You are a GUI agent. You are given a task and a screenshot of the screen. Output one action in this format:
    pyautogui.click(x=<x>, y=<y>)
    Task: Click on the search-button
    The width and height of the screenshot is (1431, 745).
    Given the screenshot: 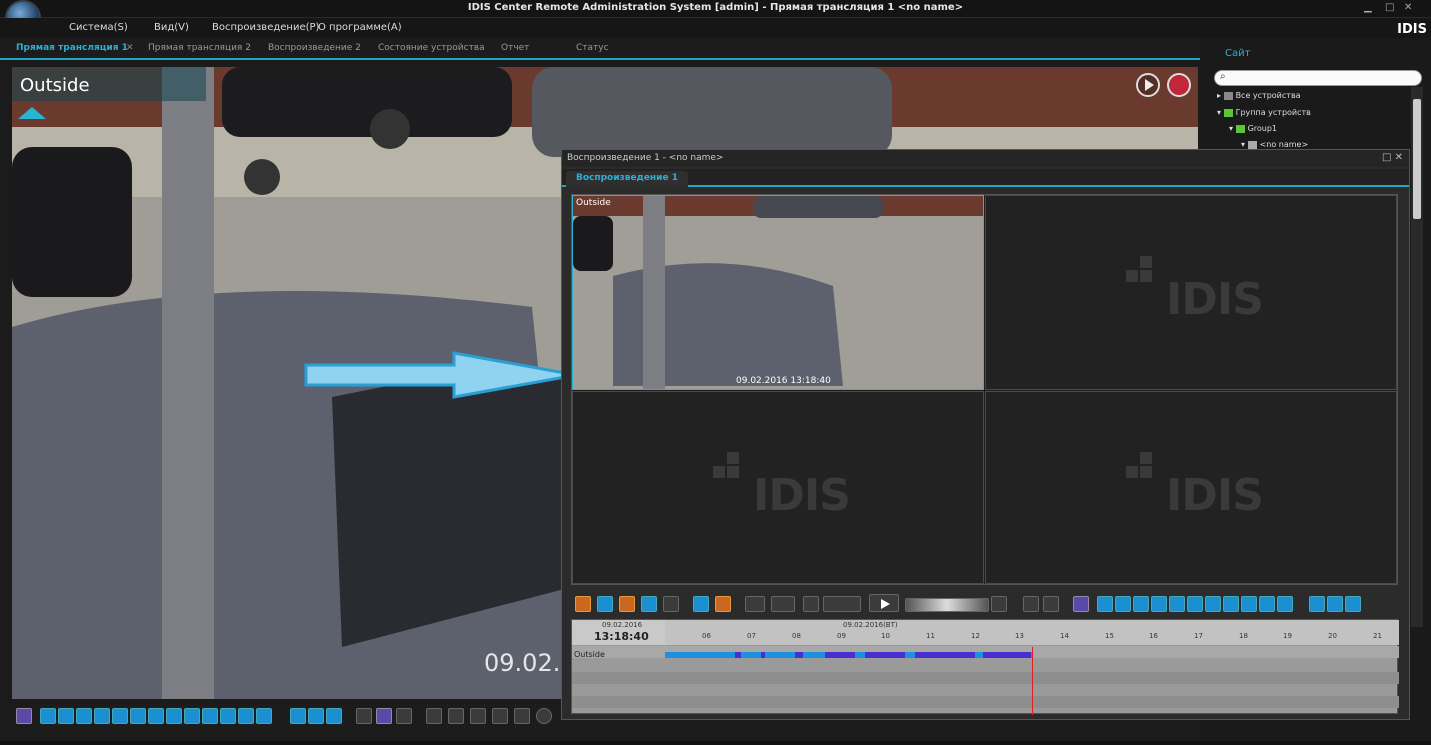 What is the action you would take?
    pyautogui.click(x=605, y=604)
    